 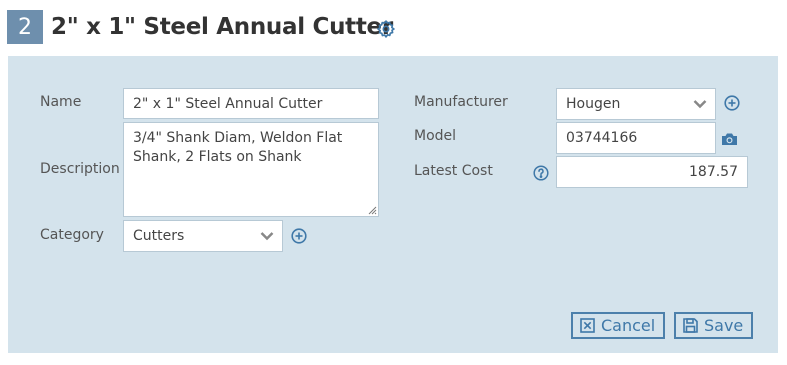 I want to click on cancel-label: Cancel, so click(x=628, y=325).